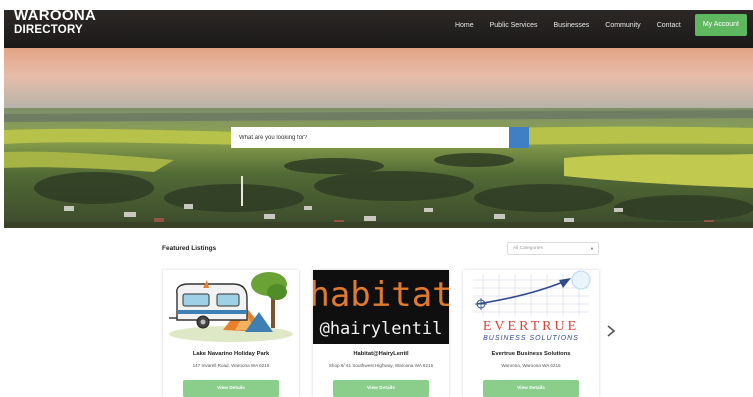 This screenshot has height=397, width=753. I want to click on hairylentil-logo-word: @hairylentil, so click(381, 329).